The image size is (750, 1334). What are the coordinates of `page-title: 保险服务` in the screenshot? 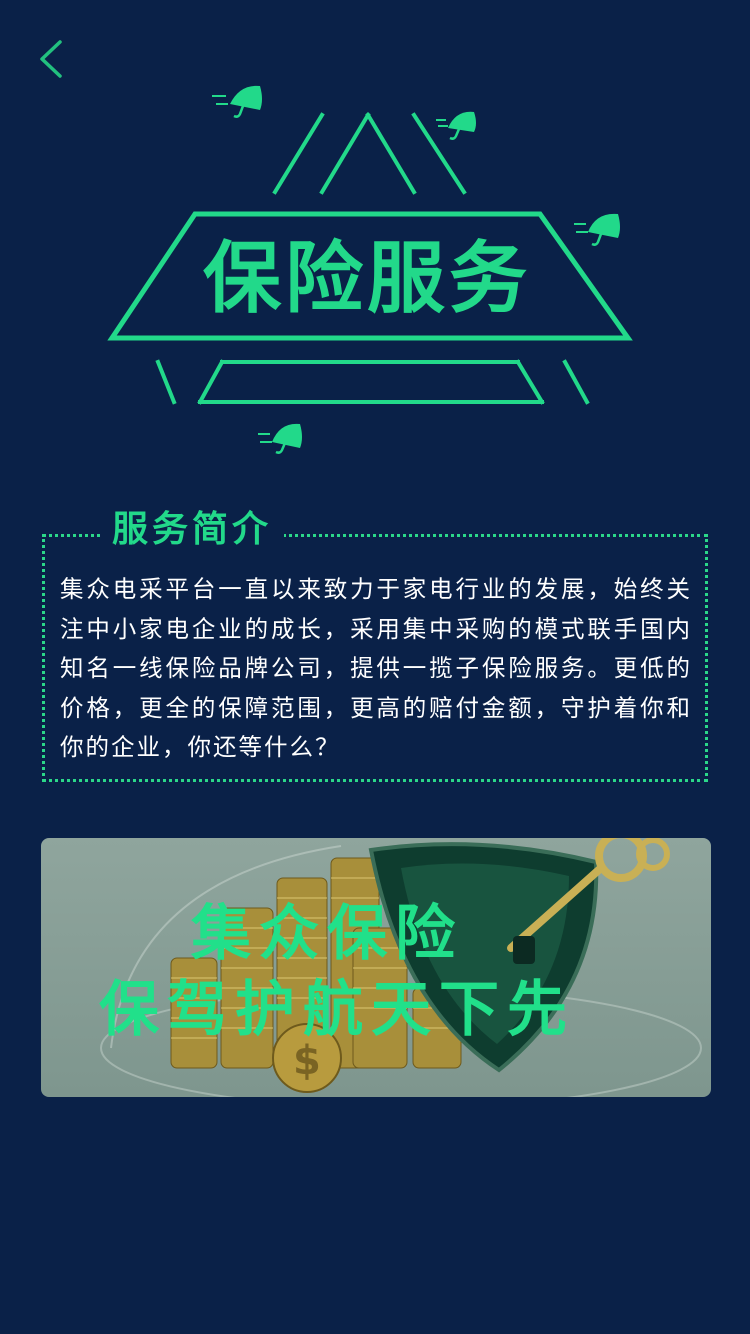 It's located at (366, 279).